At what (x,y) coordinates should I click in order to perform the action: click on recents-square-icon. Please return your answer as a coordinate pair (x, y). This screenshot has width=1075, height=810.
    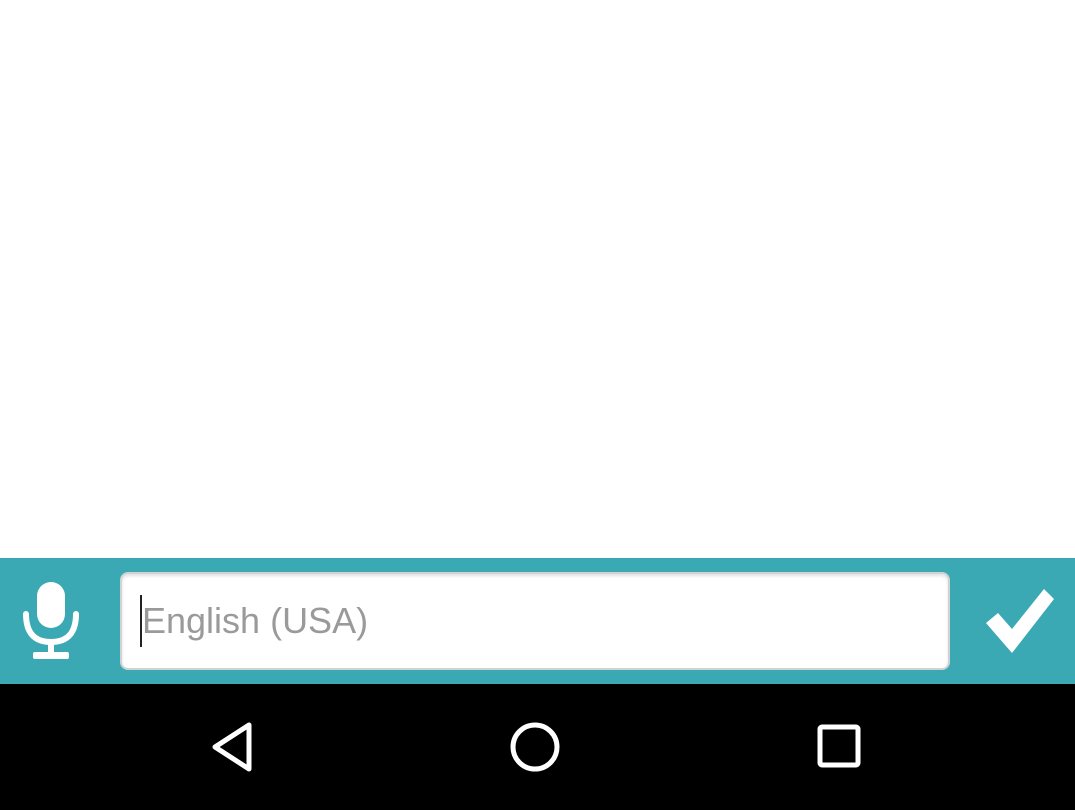
    Looking at the image, I should click on (839, 746).